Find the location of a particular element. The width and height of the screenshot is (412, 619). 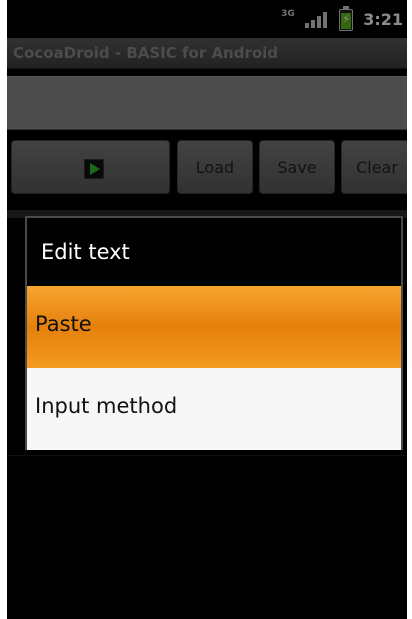

menu-item-label: Input method is located at coordinates (106, 406).